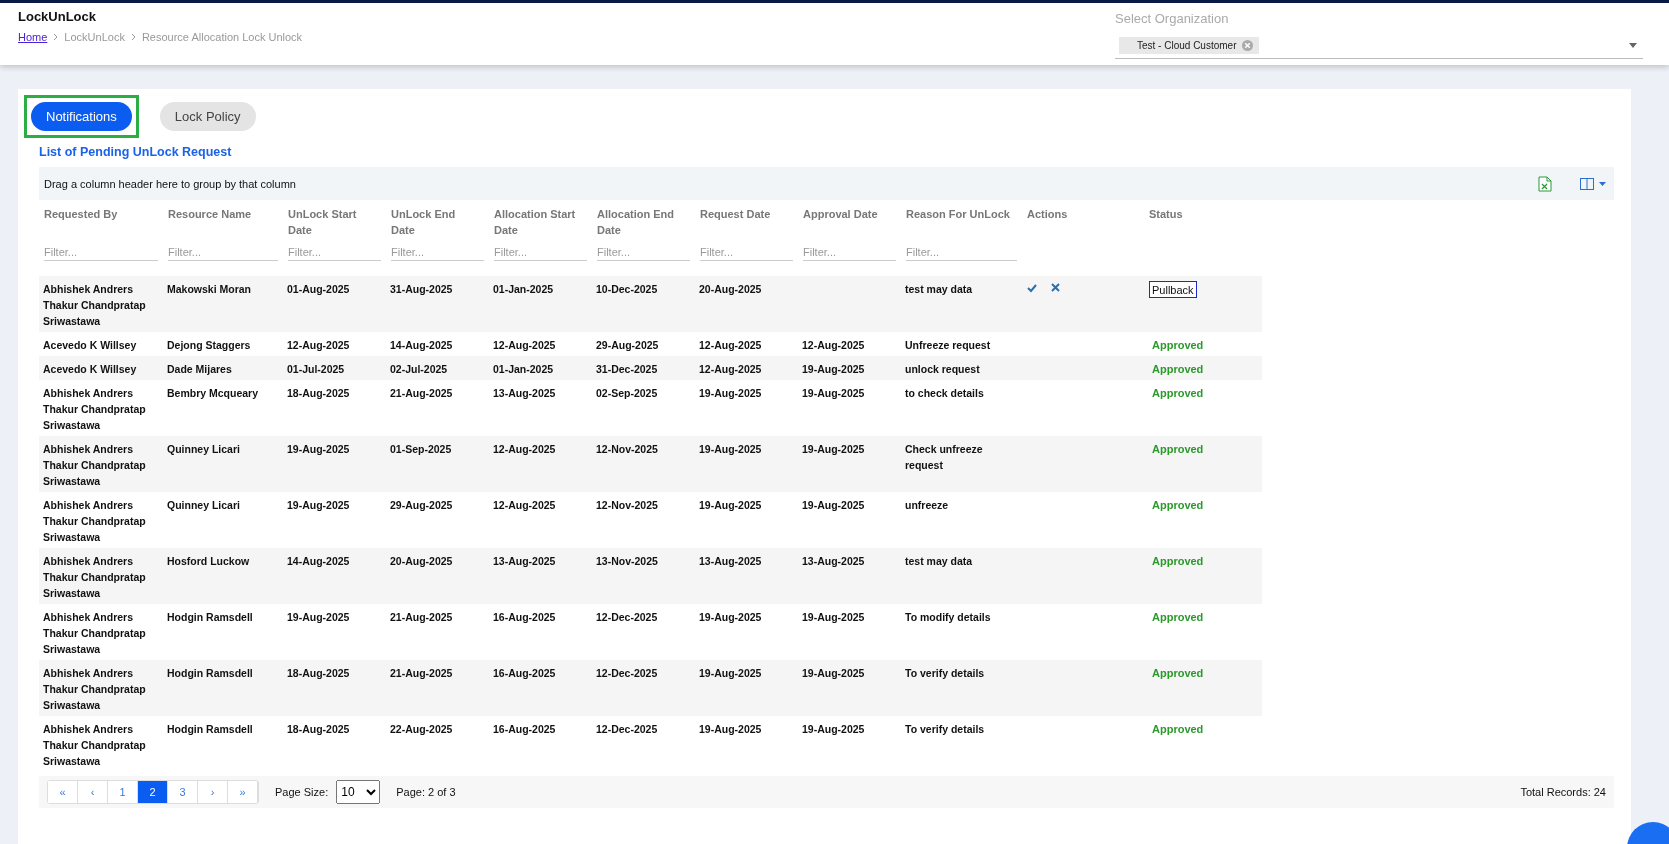 The image size is (1669, 844). What do you see at coordinates (133, 37) in the screenshot?
I see `chevron-icon` at bounding box center [133, 37].